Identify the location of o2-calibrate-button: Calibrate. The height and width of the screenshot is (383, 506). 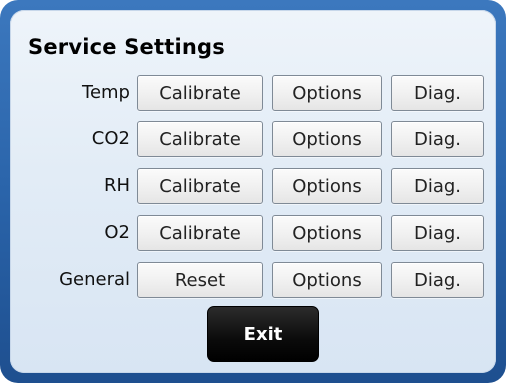
(200, 233).